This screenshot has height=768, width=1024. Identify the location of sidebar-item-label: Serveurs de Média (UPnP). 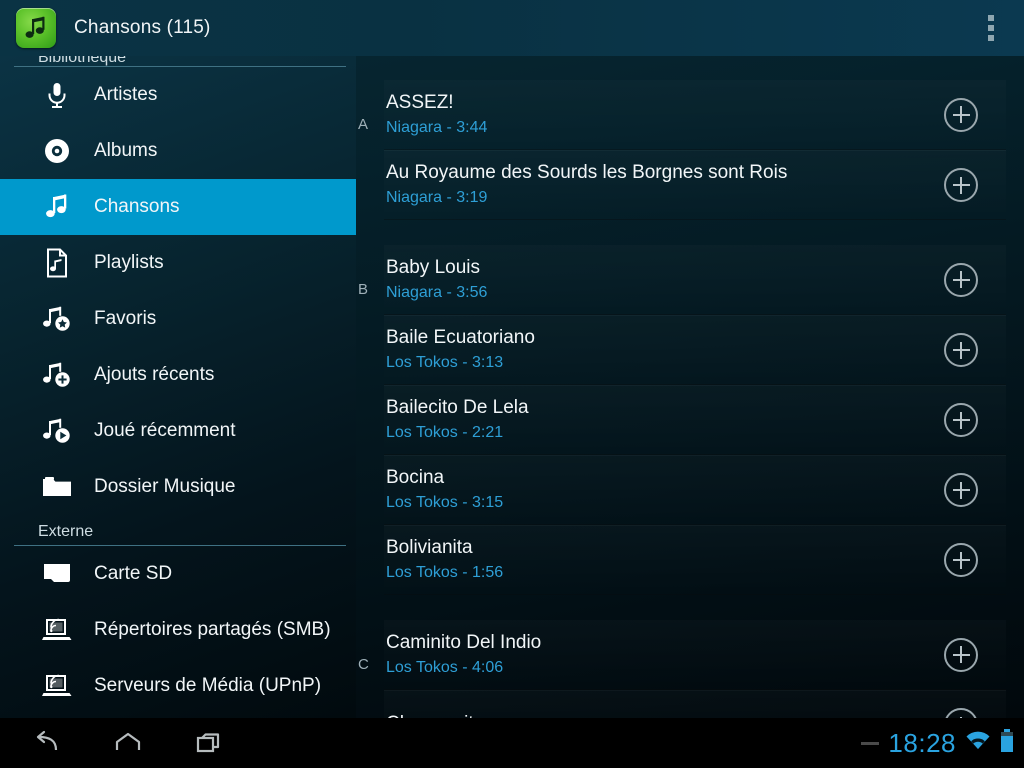
(208, 685).